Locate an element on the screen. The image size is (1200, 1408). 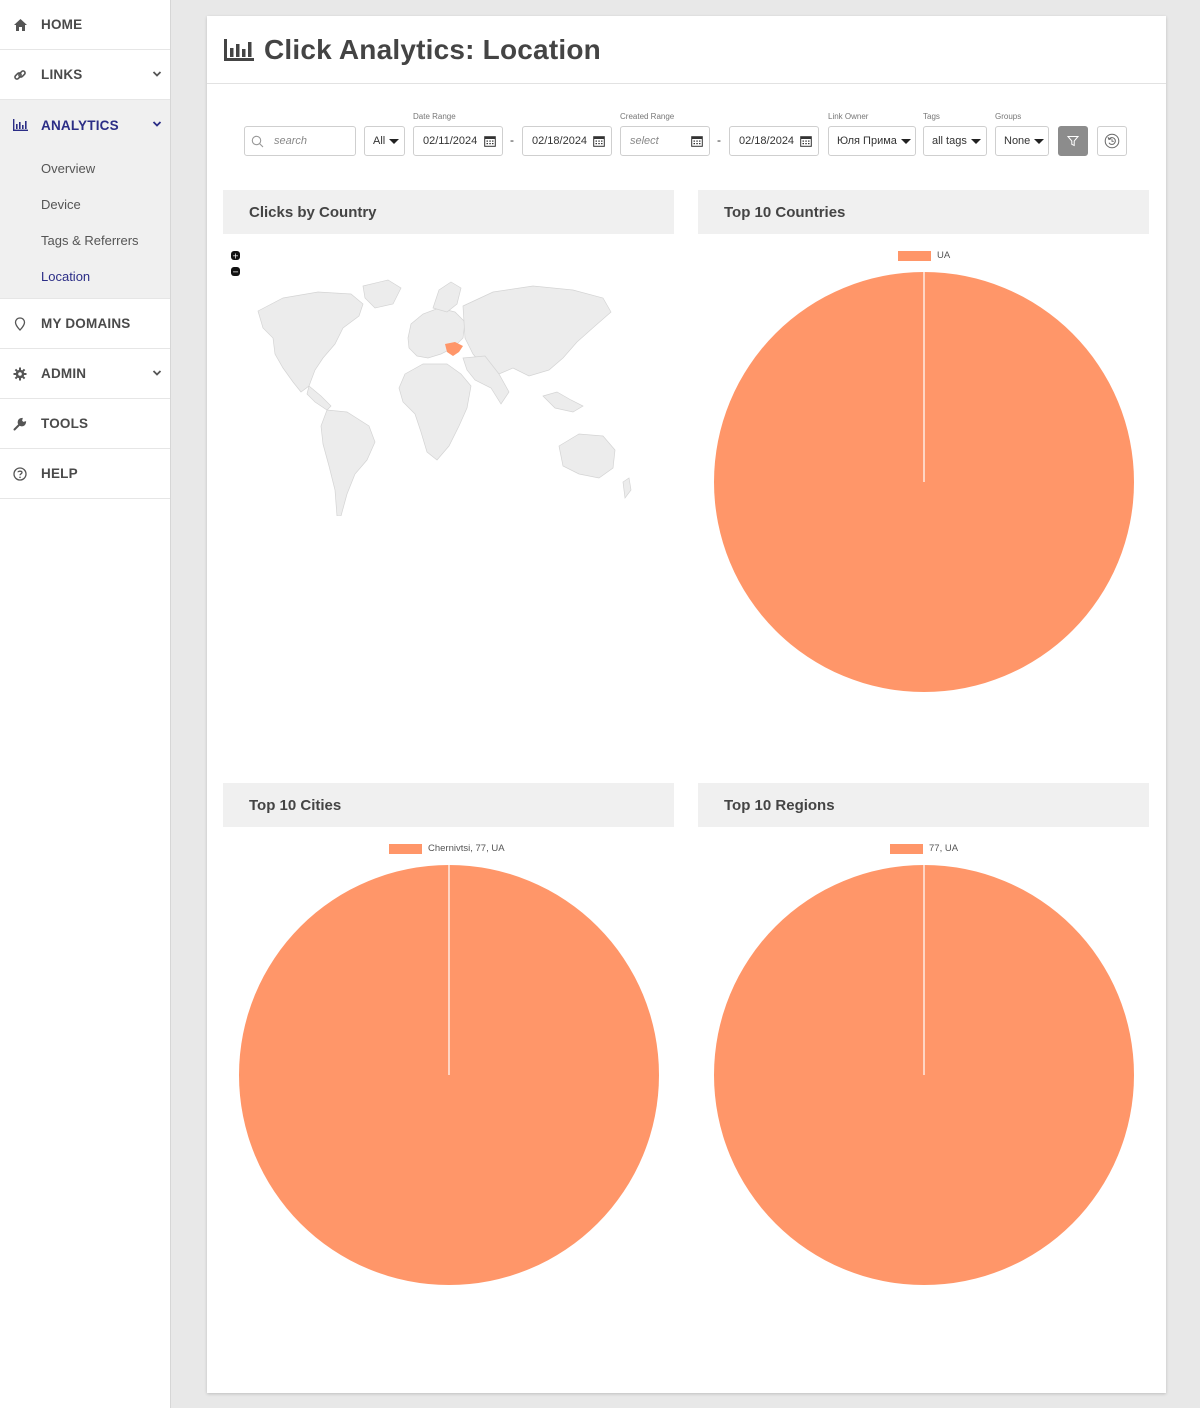
page-title: Click Analytics: Location is located at coordinates (432, 49).